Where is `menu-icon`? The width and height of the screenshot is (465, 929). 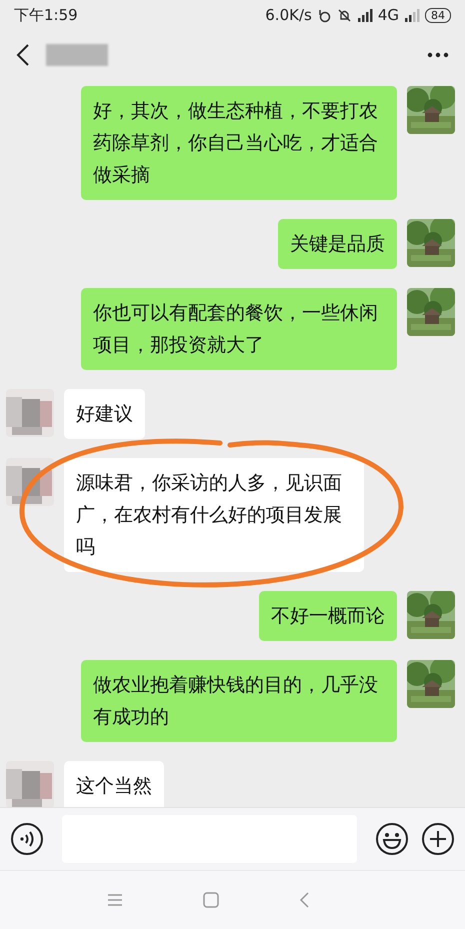 menu-icon is located at coordinates (114, 900).